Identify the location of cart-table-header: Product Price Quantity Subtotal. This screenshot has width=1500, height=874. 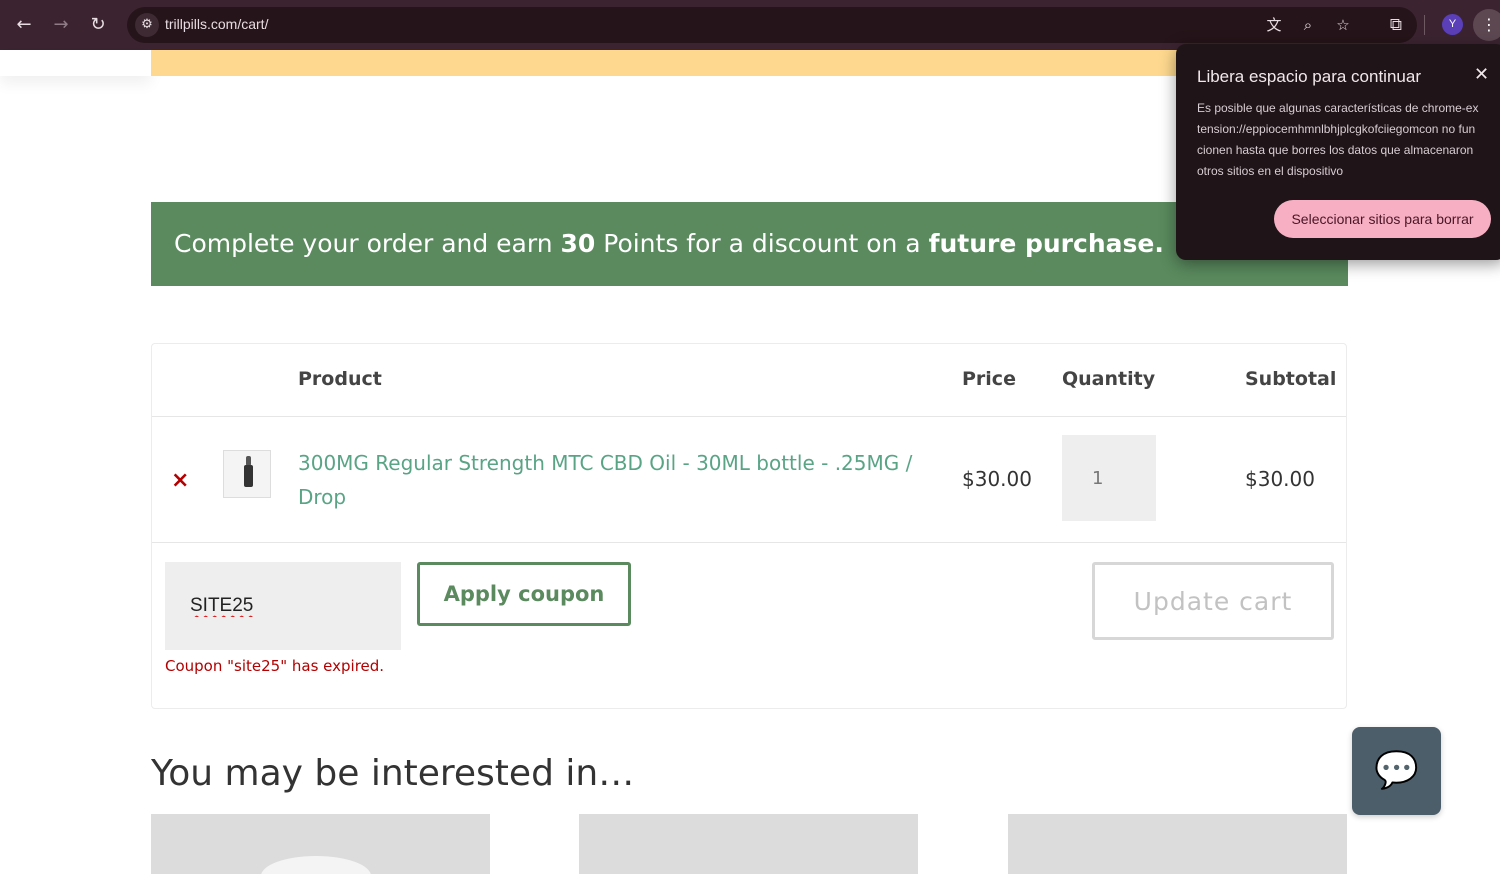
(749, 380).